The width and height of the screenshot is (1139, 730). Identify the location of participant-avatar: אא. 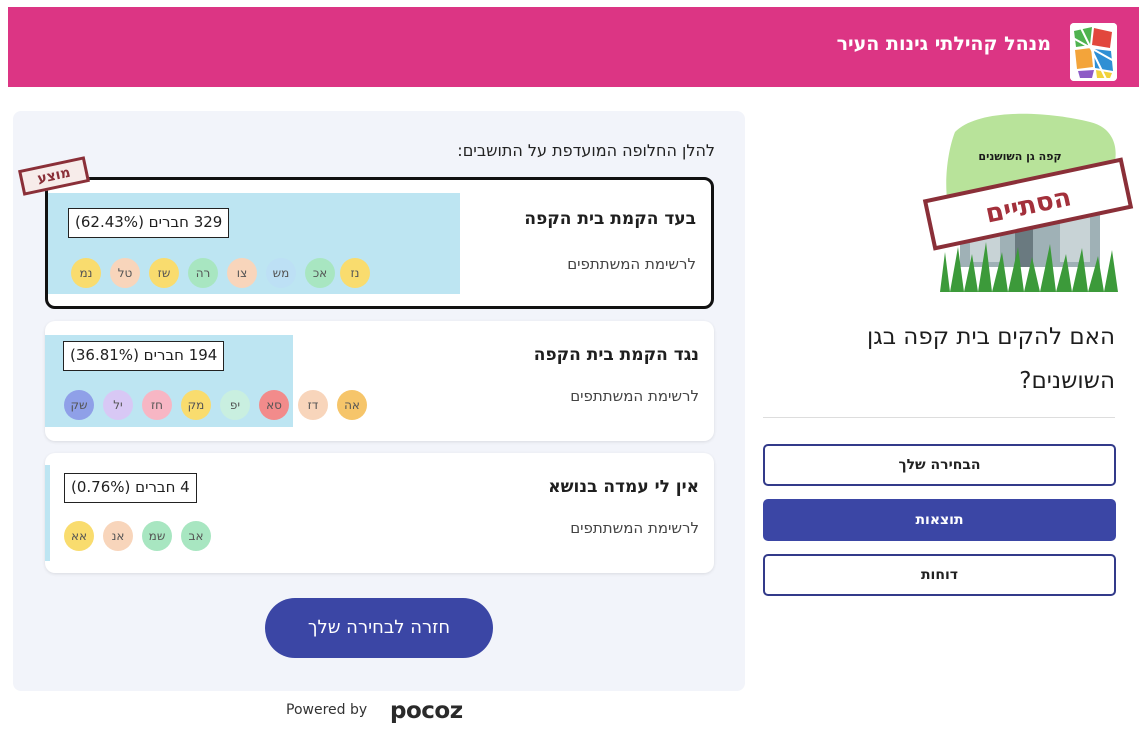
(79, 536).